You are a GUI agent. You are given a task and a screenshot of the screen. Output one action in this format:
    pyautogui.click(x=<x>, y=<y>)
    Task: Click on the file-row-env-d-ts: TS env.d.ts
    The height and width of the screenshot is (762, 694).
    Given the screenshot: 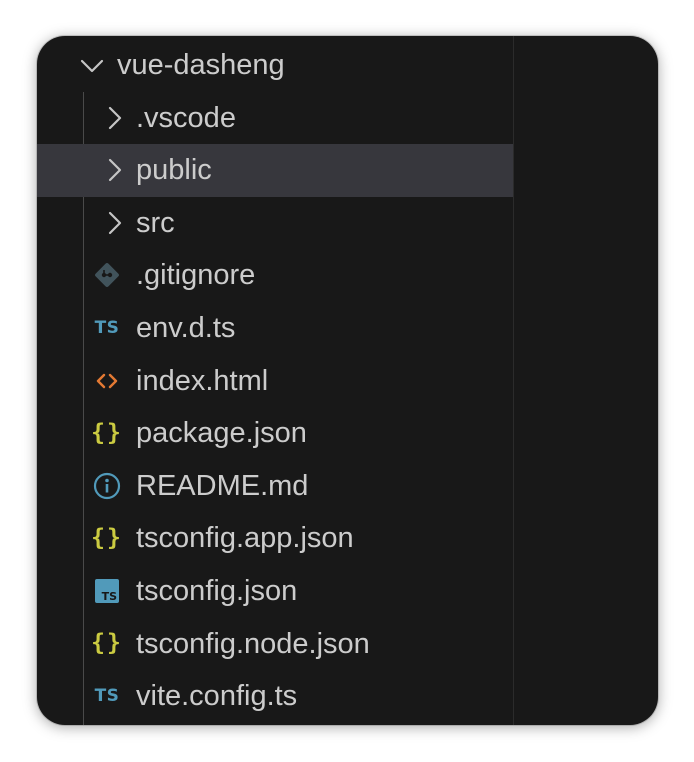 What is the action you would take?
    pyautogui.click(x=275, y=328)
    